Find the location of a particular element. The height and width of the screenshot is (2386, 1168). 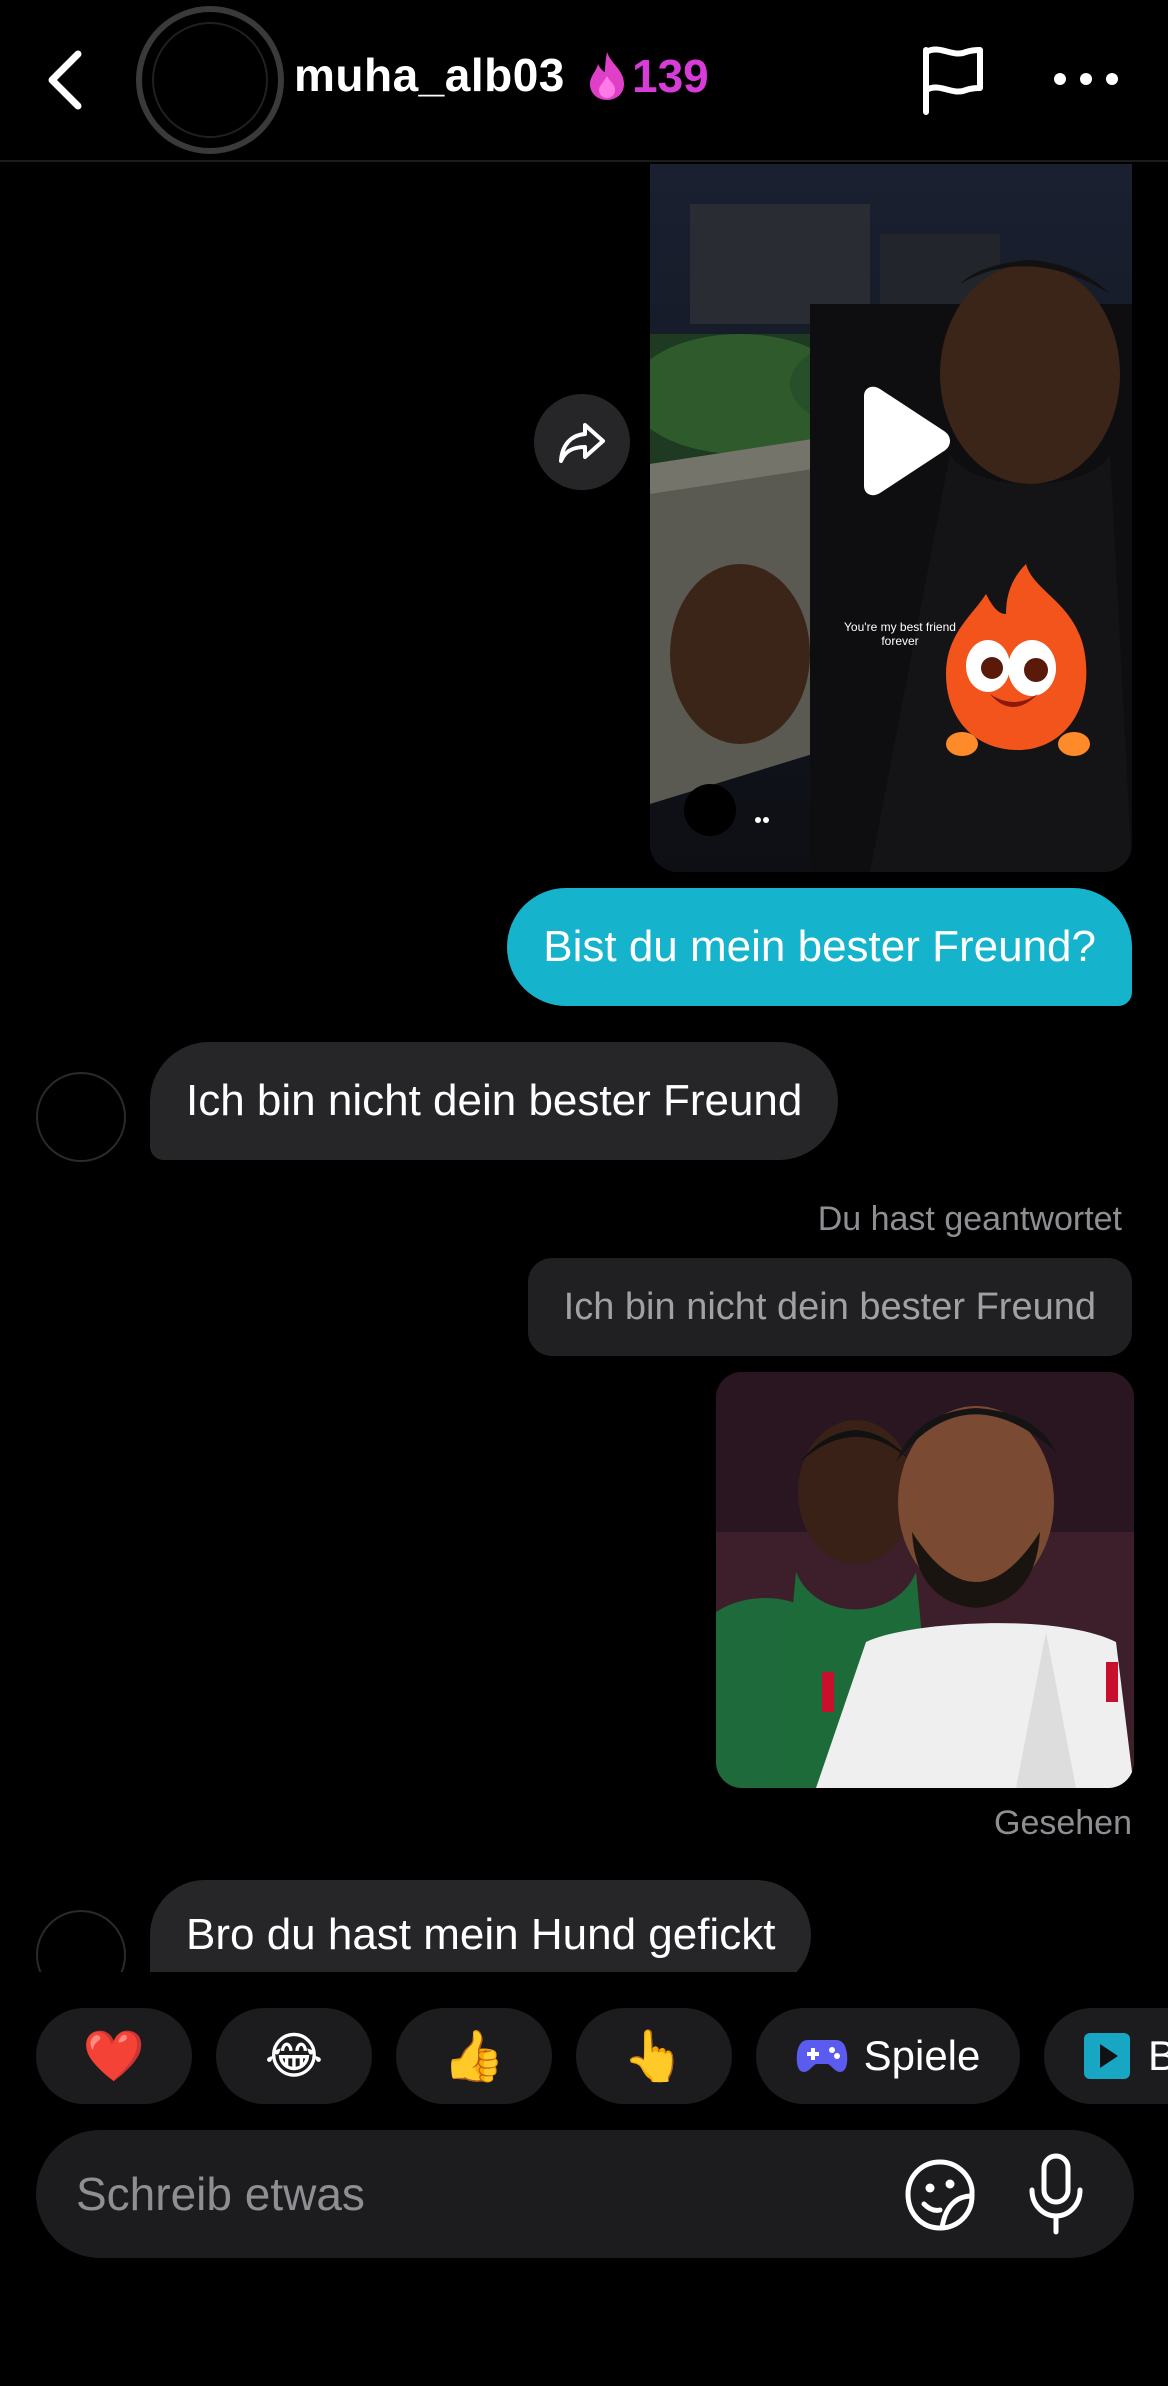

reaction-point-up-button: 👆 is located at coordinates (654, 2056).